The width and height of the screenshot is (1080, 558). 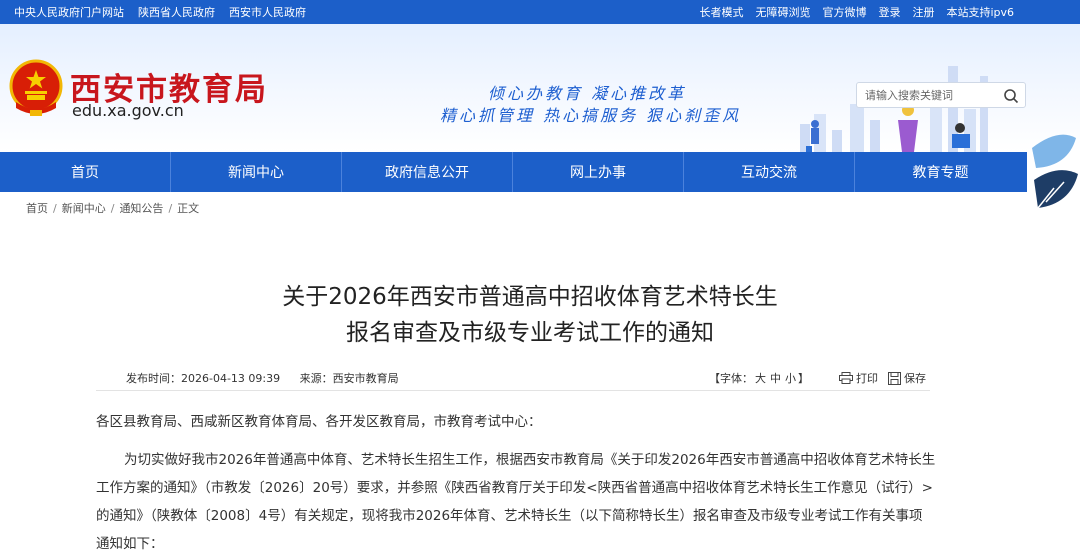 I want to click on save-button: 保存, so click(x=907, y=378).